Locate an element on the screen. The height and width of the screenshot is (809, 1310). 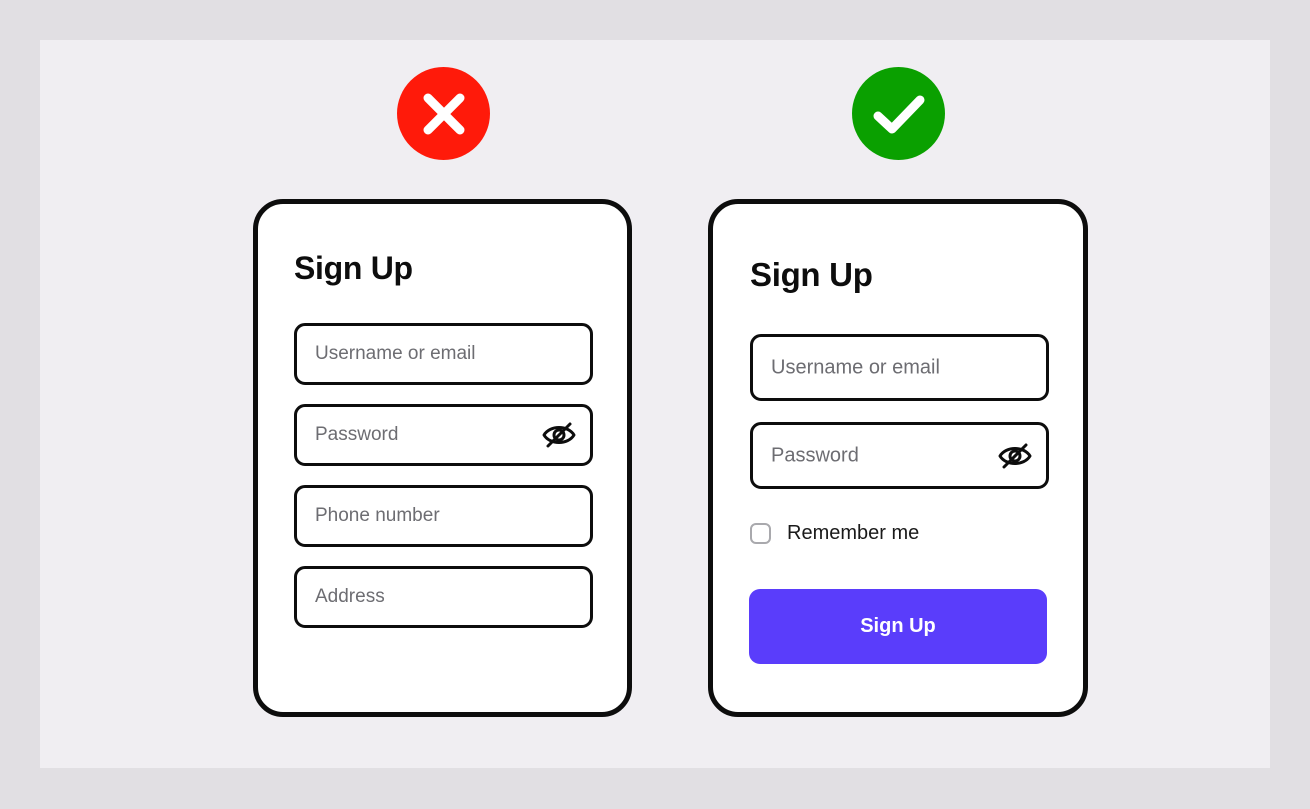
phone-number-placeholder: Phone number is located at coordinates (377, 515).